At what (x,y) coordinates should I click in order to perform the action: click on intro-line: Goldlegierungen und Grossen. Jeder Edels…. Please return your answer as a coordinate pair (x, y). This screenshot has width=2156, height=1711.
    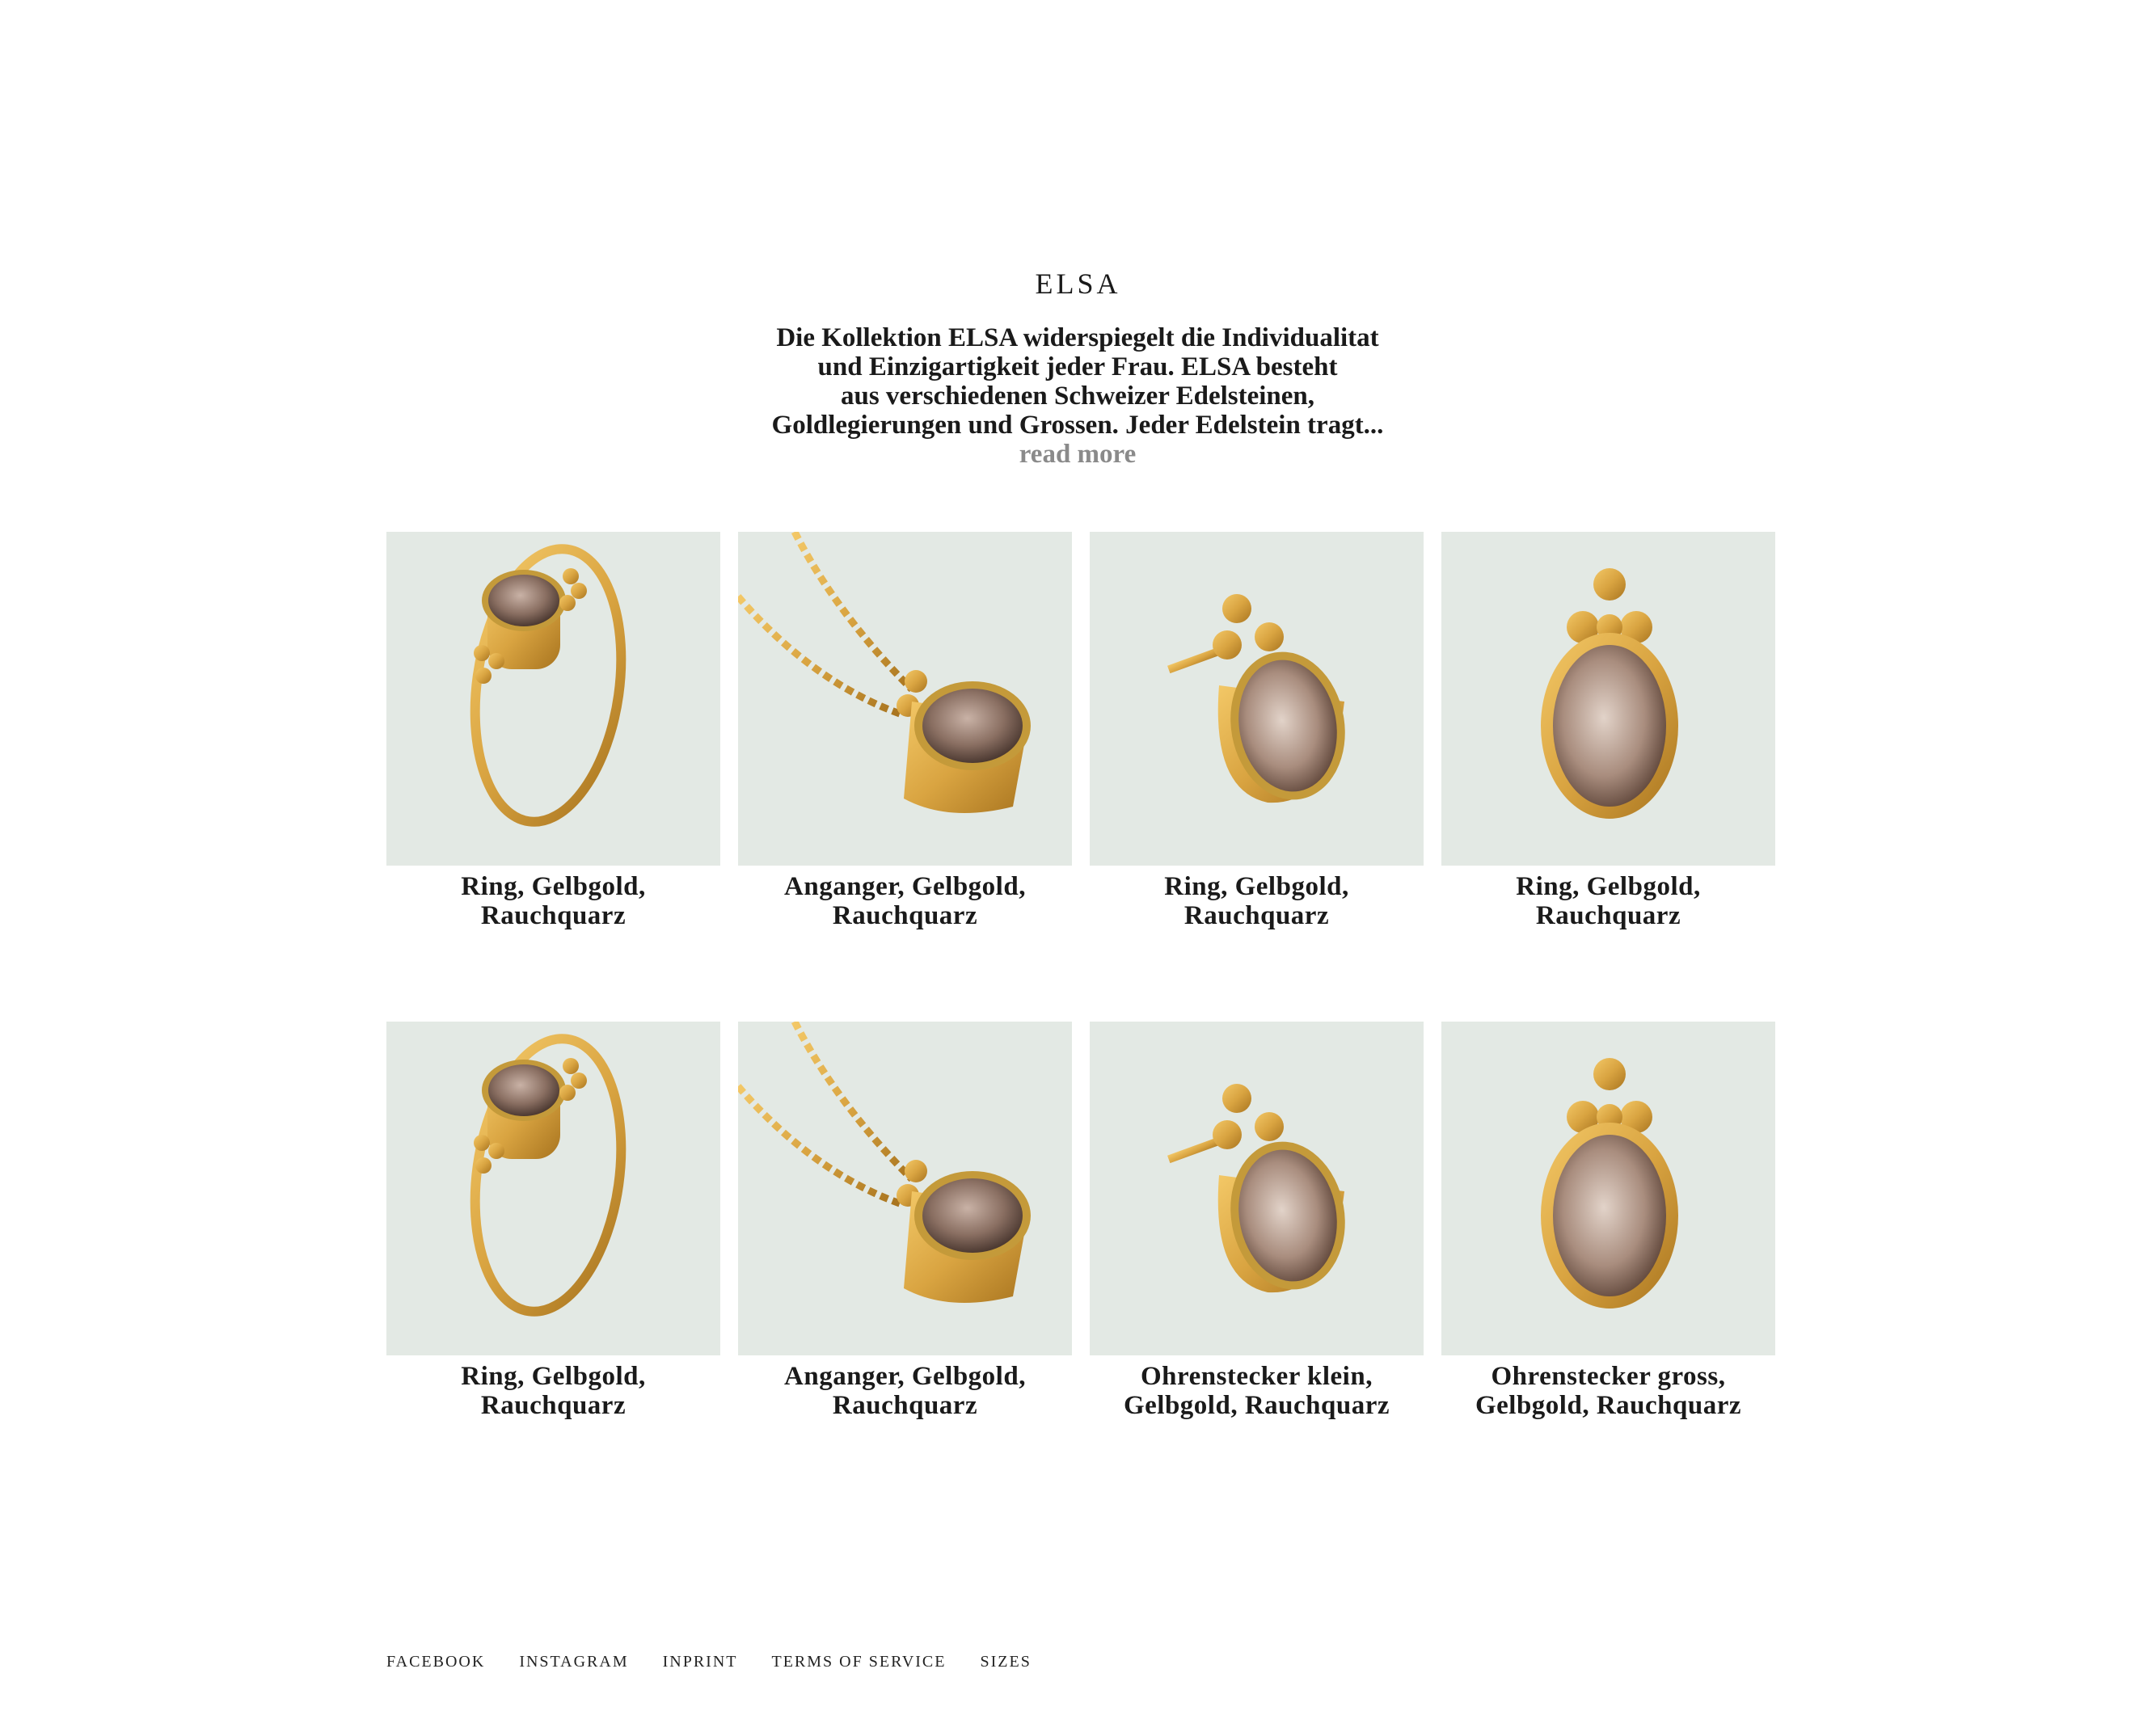
    Looking at the image, I should click on (1078, 426).